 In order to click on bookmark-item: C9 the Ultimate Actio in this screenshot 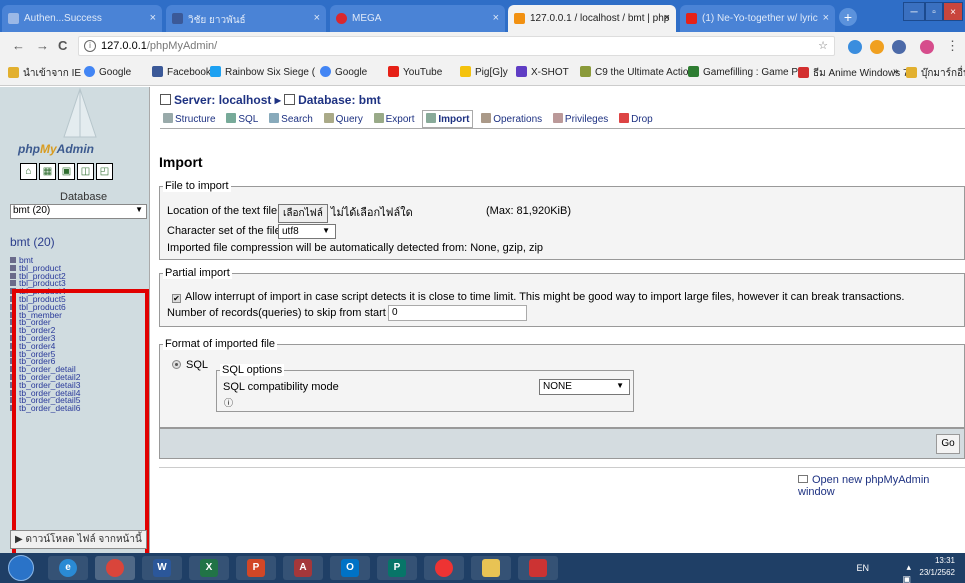, I will do `click(634, 72)`.